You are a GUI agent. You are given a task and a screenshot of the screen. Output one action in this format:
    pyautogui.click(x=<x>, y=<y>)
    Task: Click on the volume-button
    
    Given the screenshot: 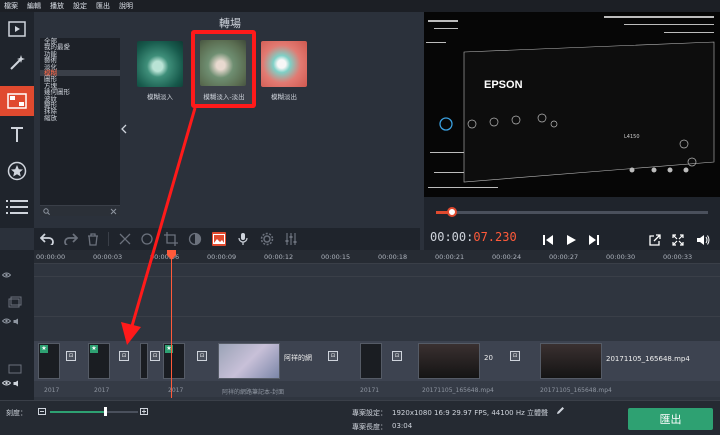 What is the action you would take?
    pyautogui.click(x=703, y=240)
    